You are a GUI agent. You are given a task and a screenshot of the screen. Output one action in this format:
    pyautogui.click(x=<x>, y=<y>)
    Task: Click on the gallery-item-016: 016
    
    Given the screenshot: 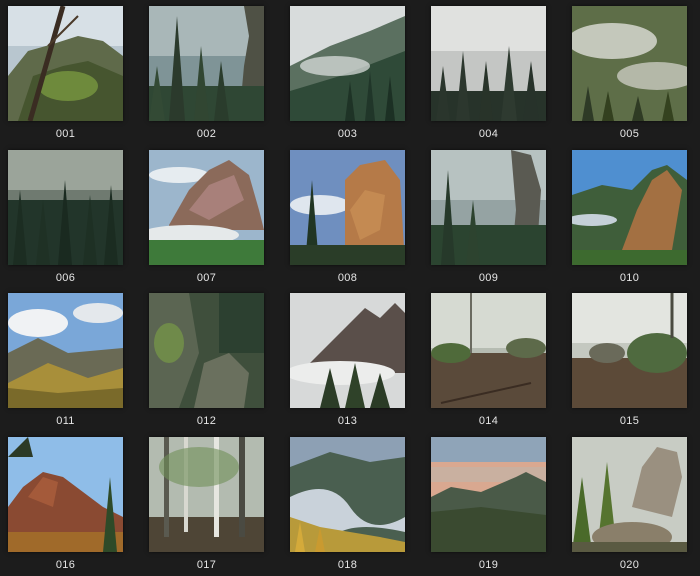 What is the action you would take?
    pyautogui.click(x=70, y=503)
    